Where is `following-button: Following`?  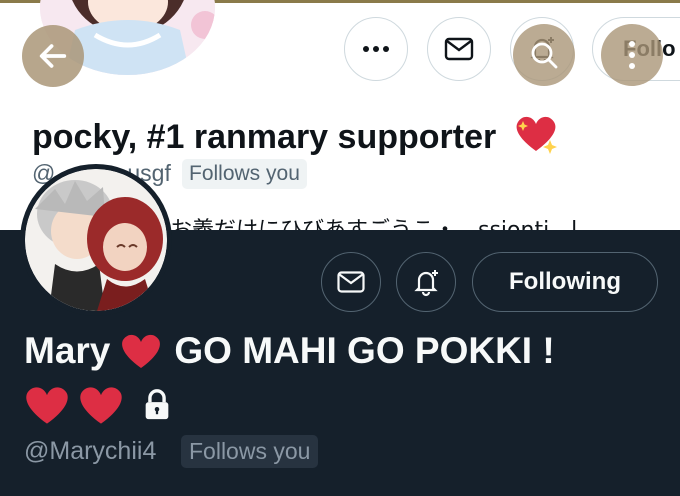
following-button: Following is located at coordinates (565, 282).